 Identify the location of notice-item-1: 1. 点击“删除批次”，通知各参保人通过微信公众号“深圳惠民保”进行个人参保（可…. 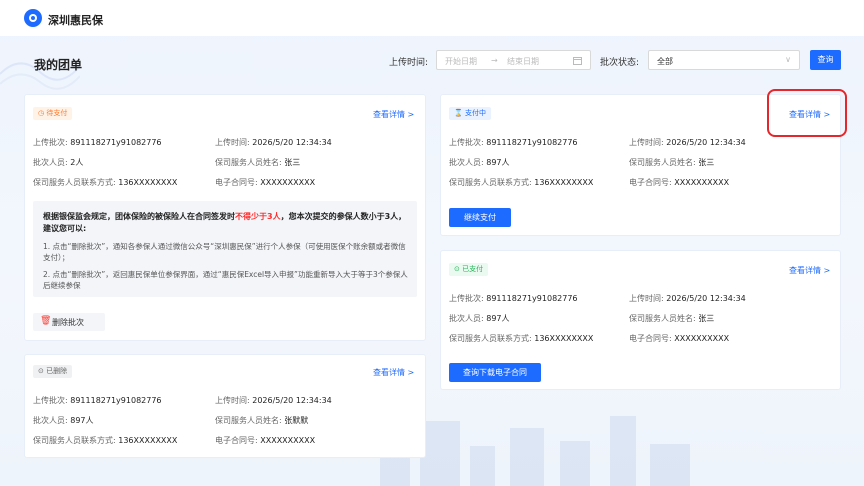
(224, 252).